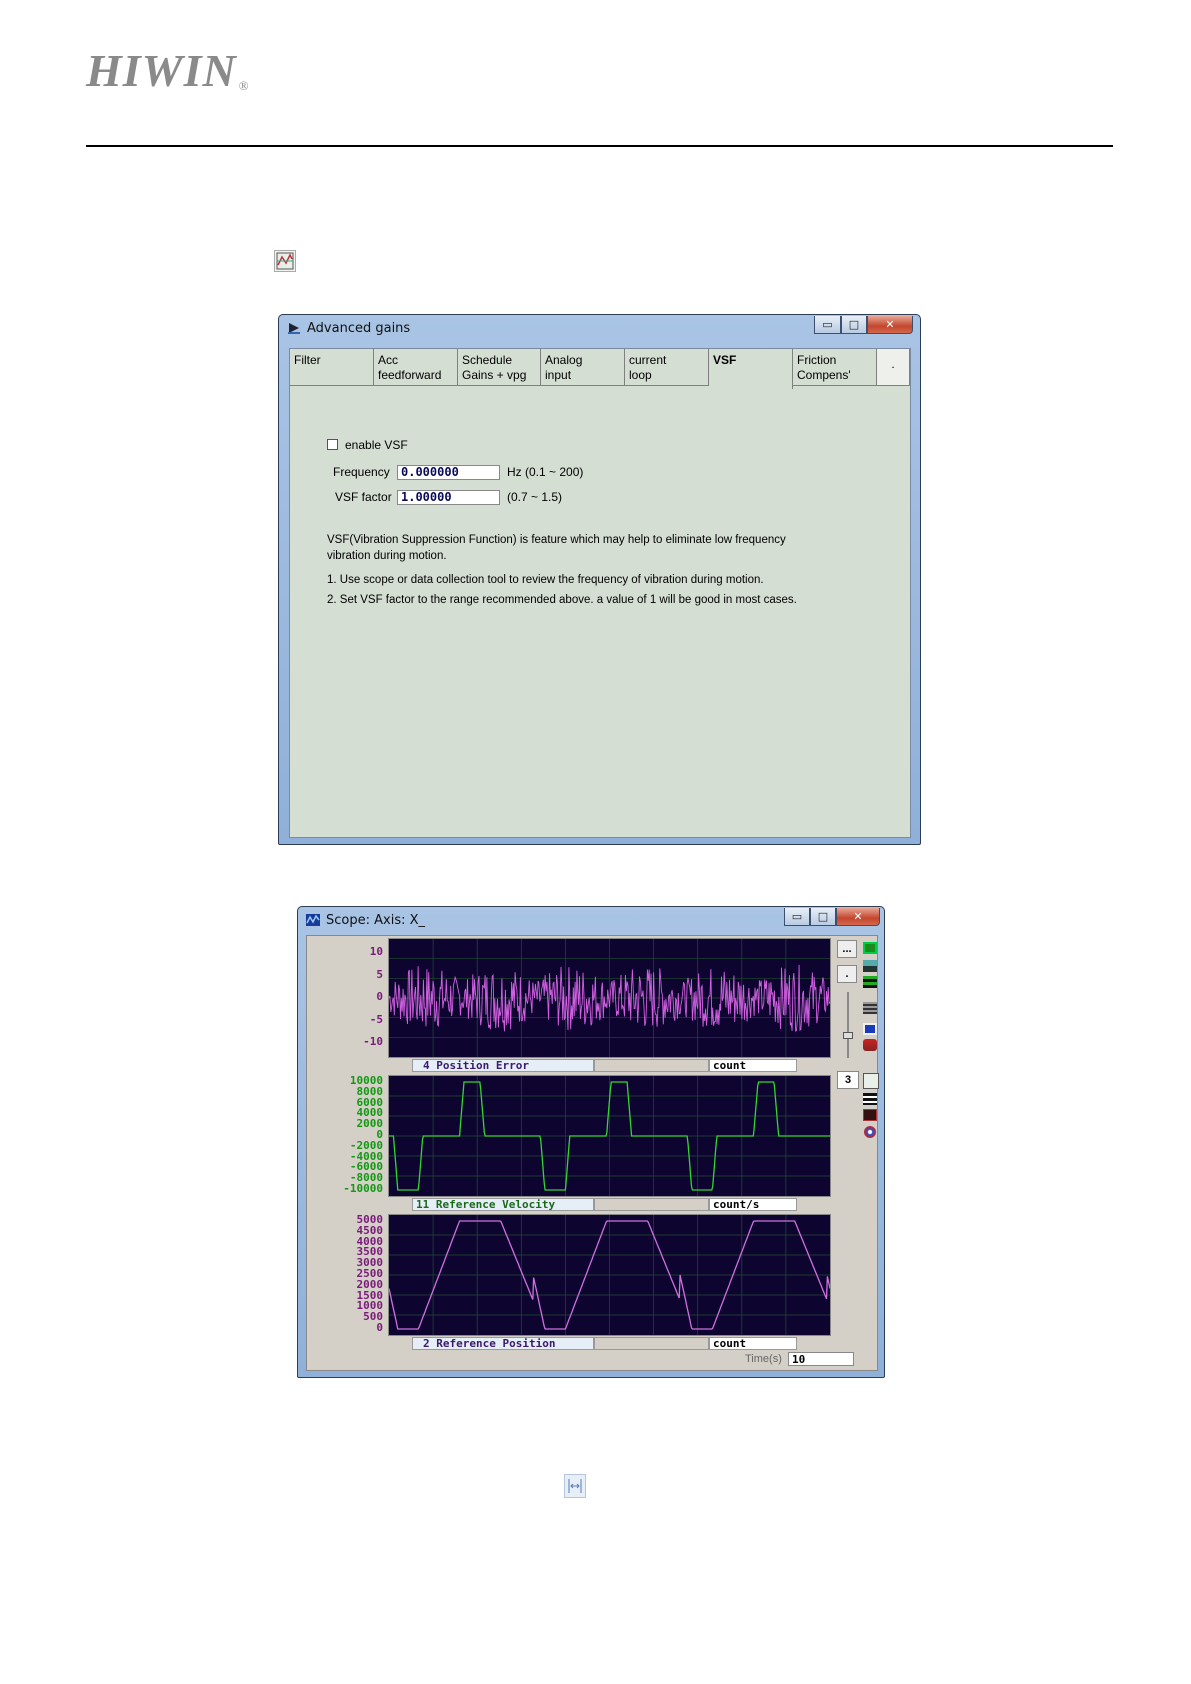 The image size is (1191, 1684). Describe the element at coordinates (870, 982) in the screenshot. I see `grid-icon` at that location.